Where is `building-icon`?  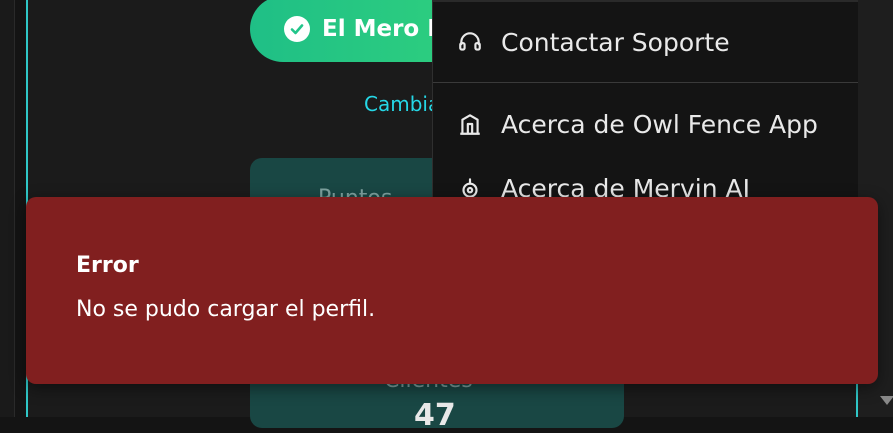 building-icon is located at coordinates (470, 124).